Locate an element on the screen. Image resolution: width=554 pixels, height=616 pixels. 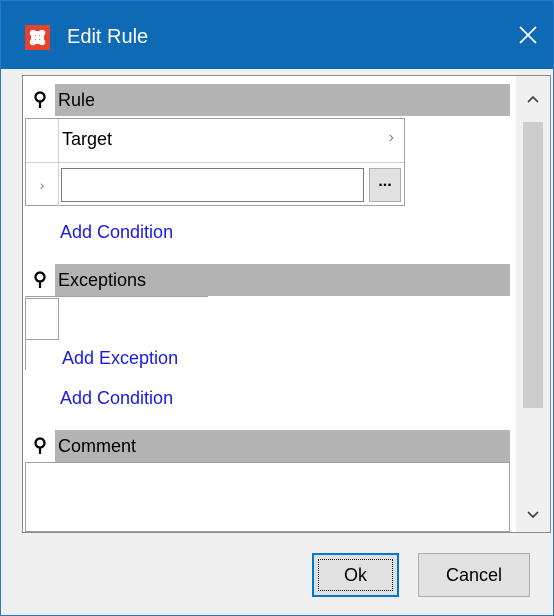
chevron-up-icon is located at coordinates (533, 99).